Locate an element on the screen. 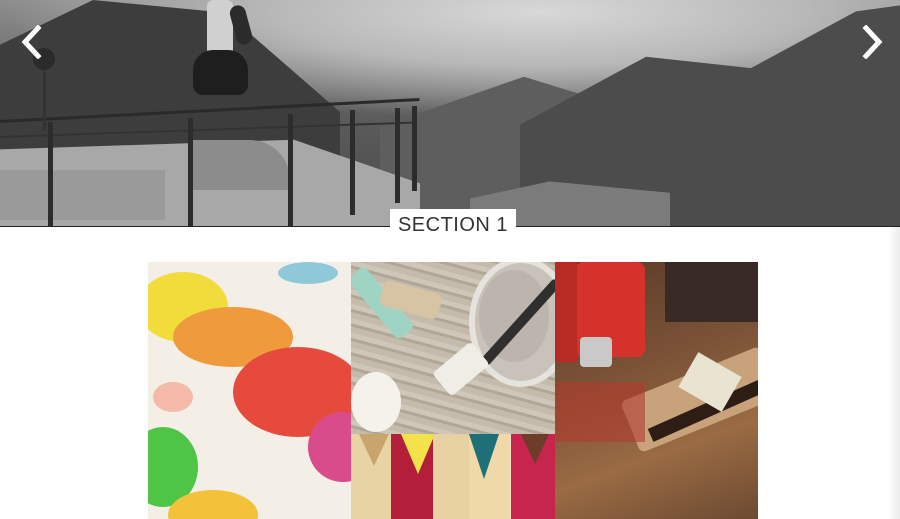 Image resolution: width=900 pixels, height=519 pixels. red-tube-left is located at coordinates (566, 312).